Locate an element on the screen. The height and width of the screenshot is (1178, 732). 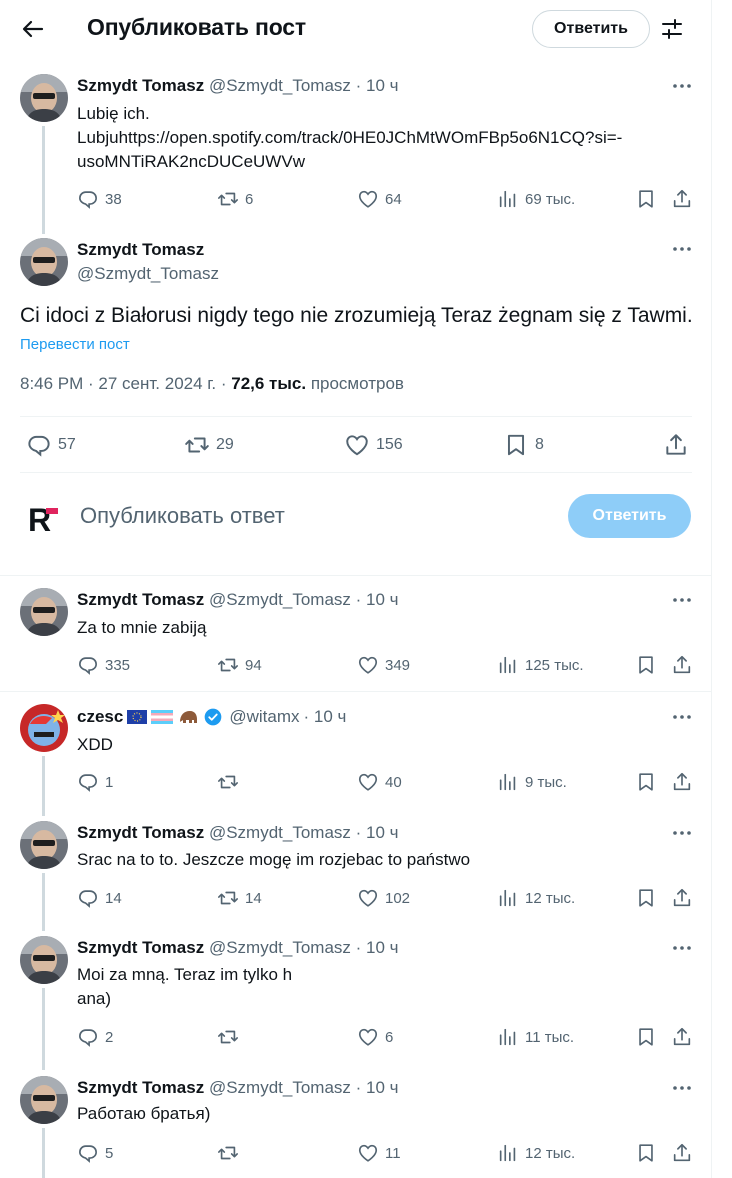
repost-count: 6 is located at coordinates (249, 199).